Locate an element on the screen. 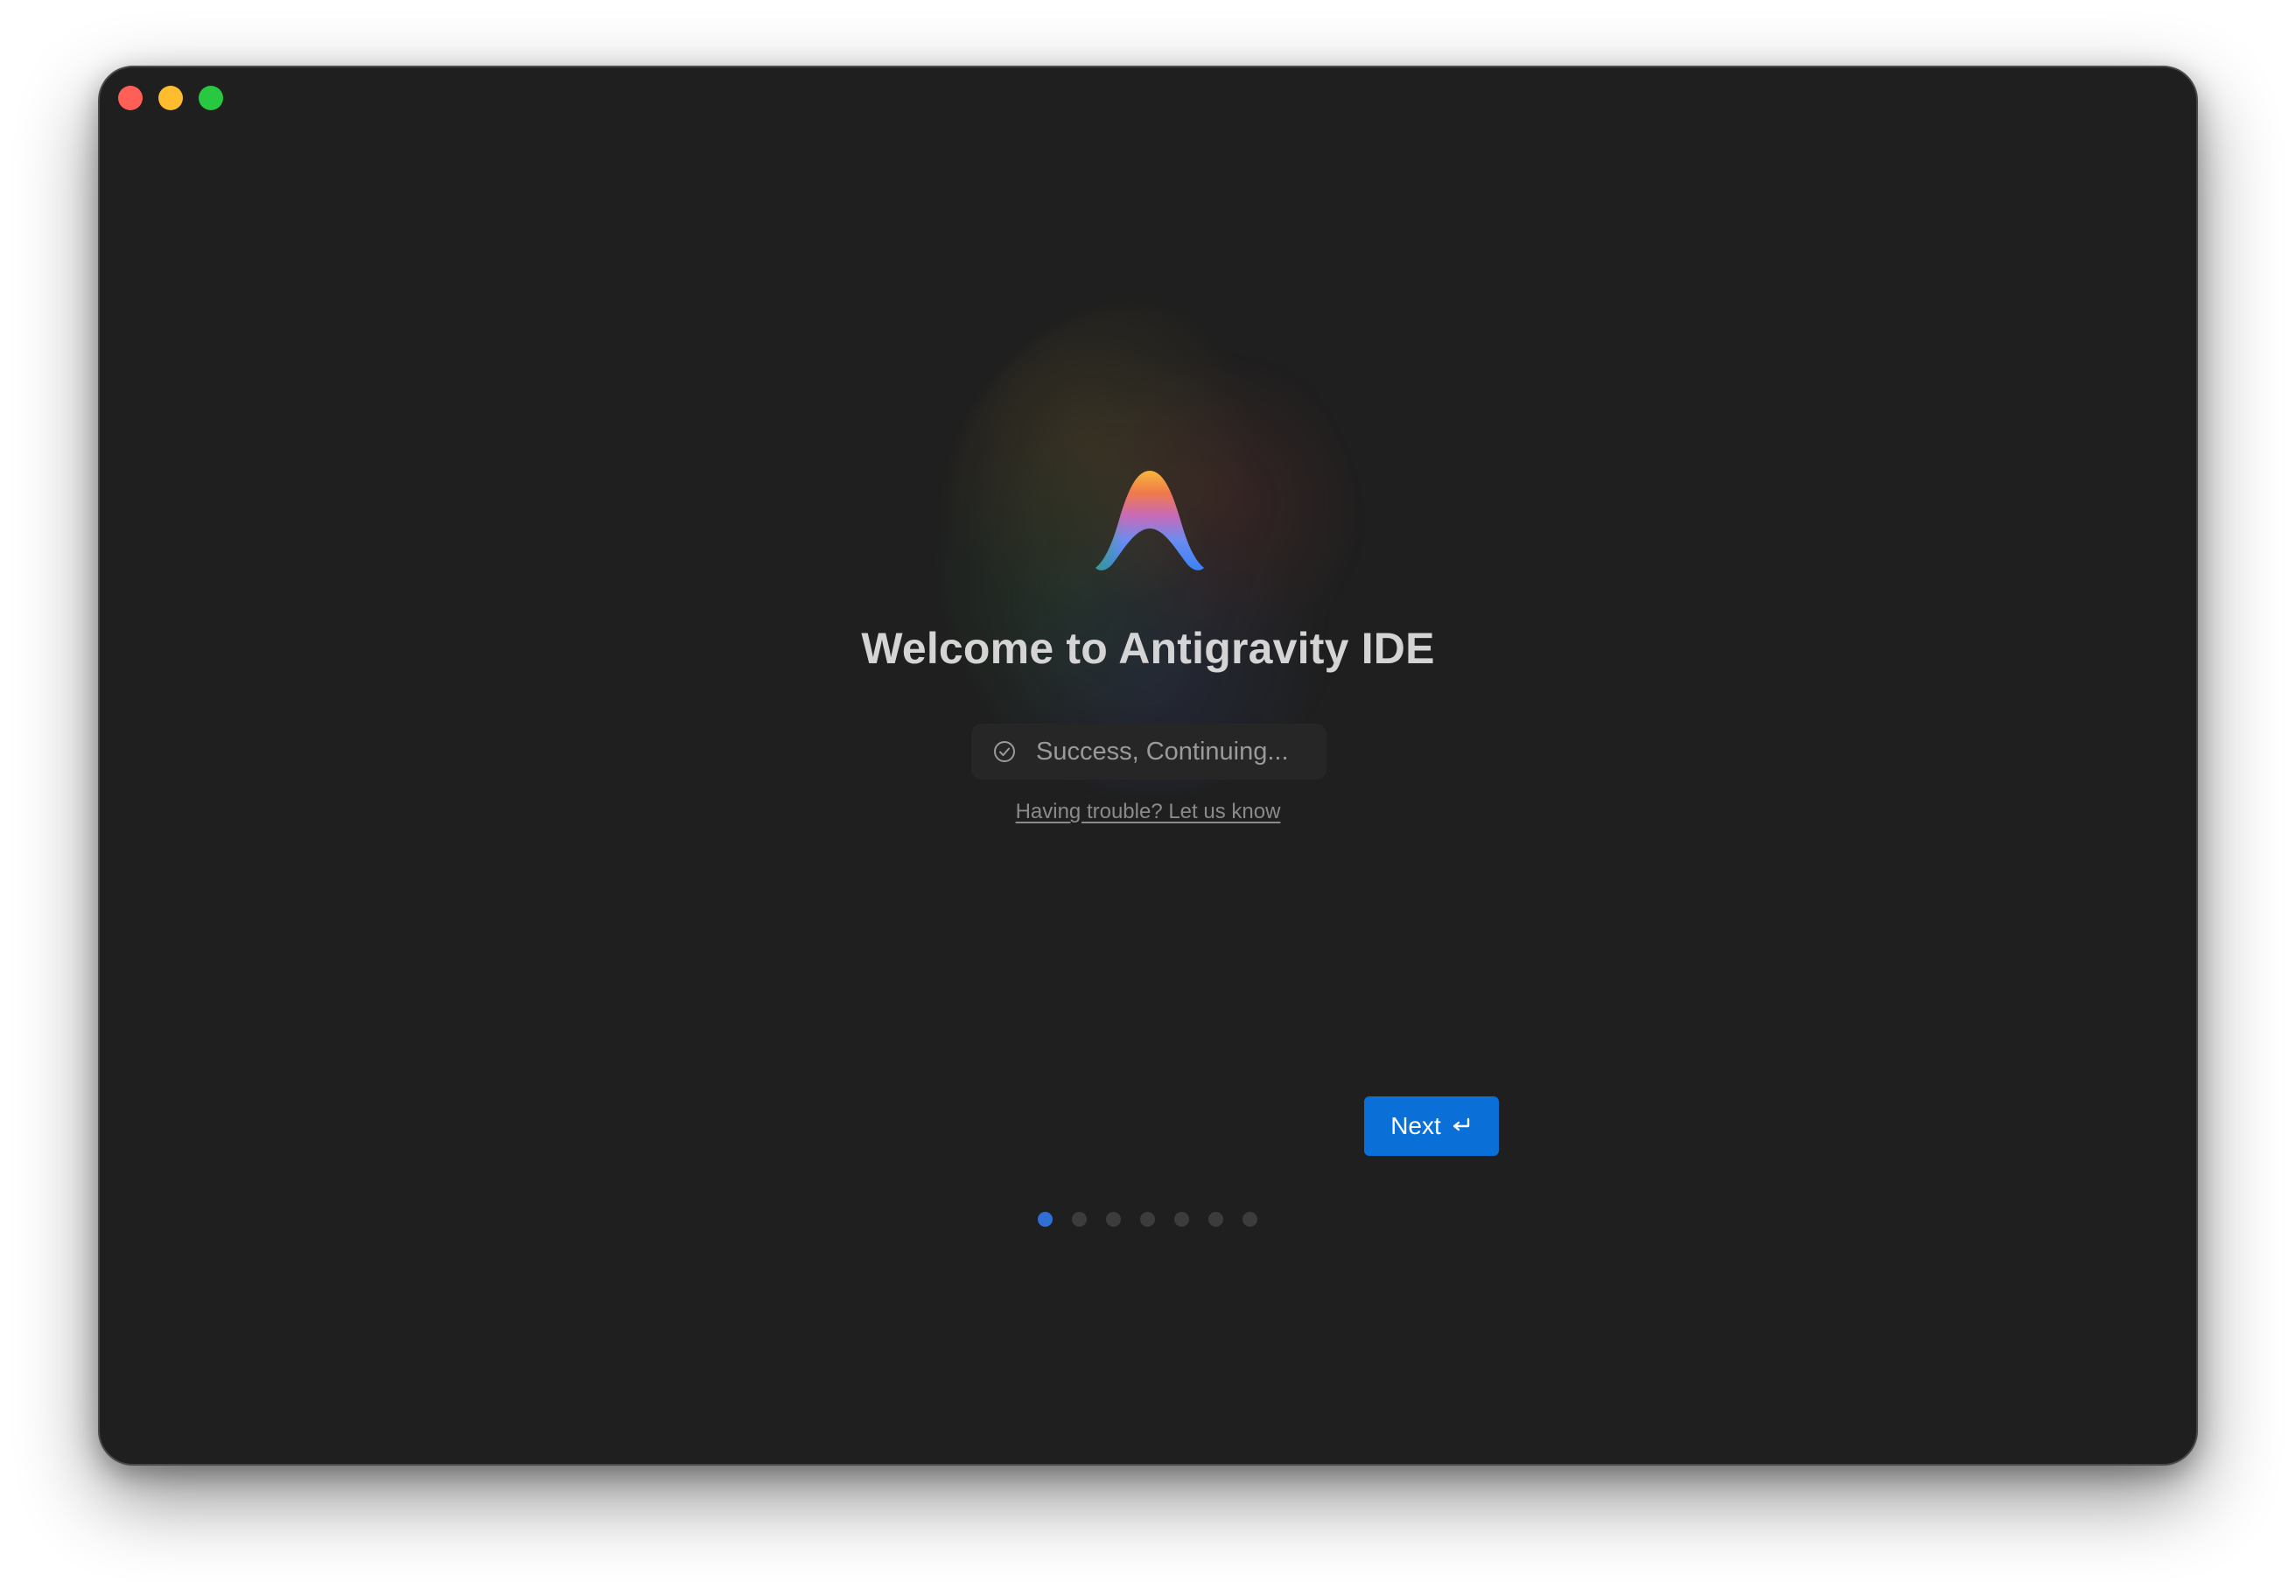 This screenshot has width=2296, height=1596. next-button: Next is located at coordinates (1431, 1126).